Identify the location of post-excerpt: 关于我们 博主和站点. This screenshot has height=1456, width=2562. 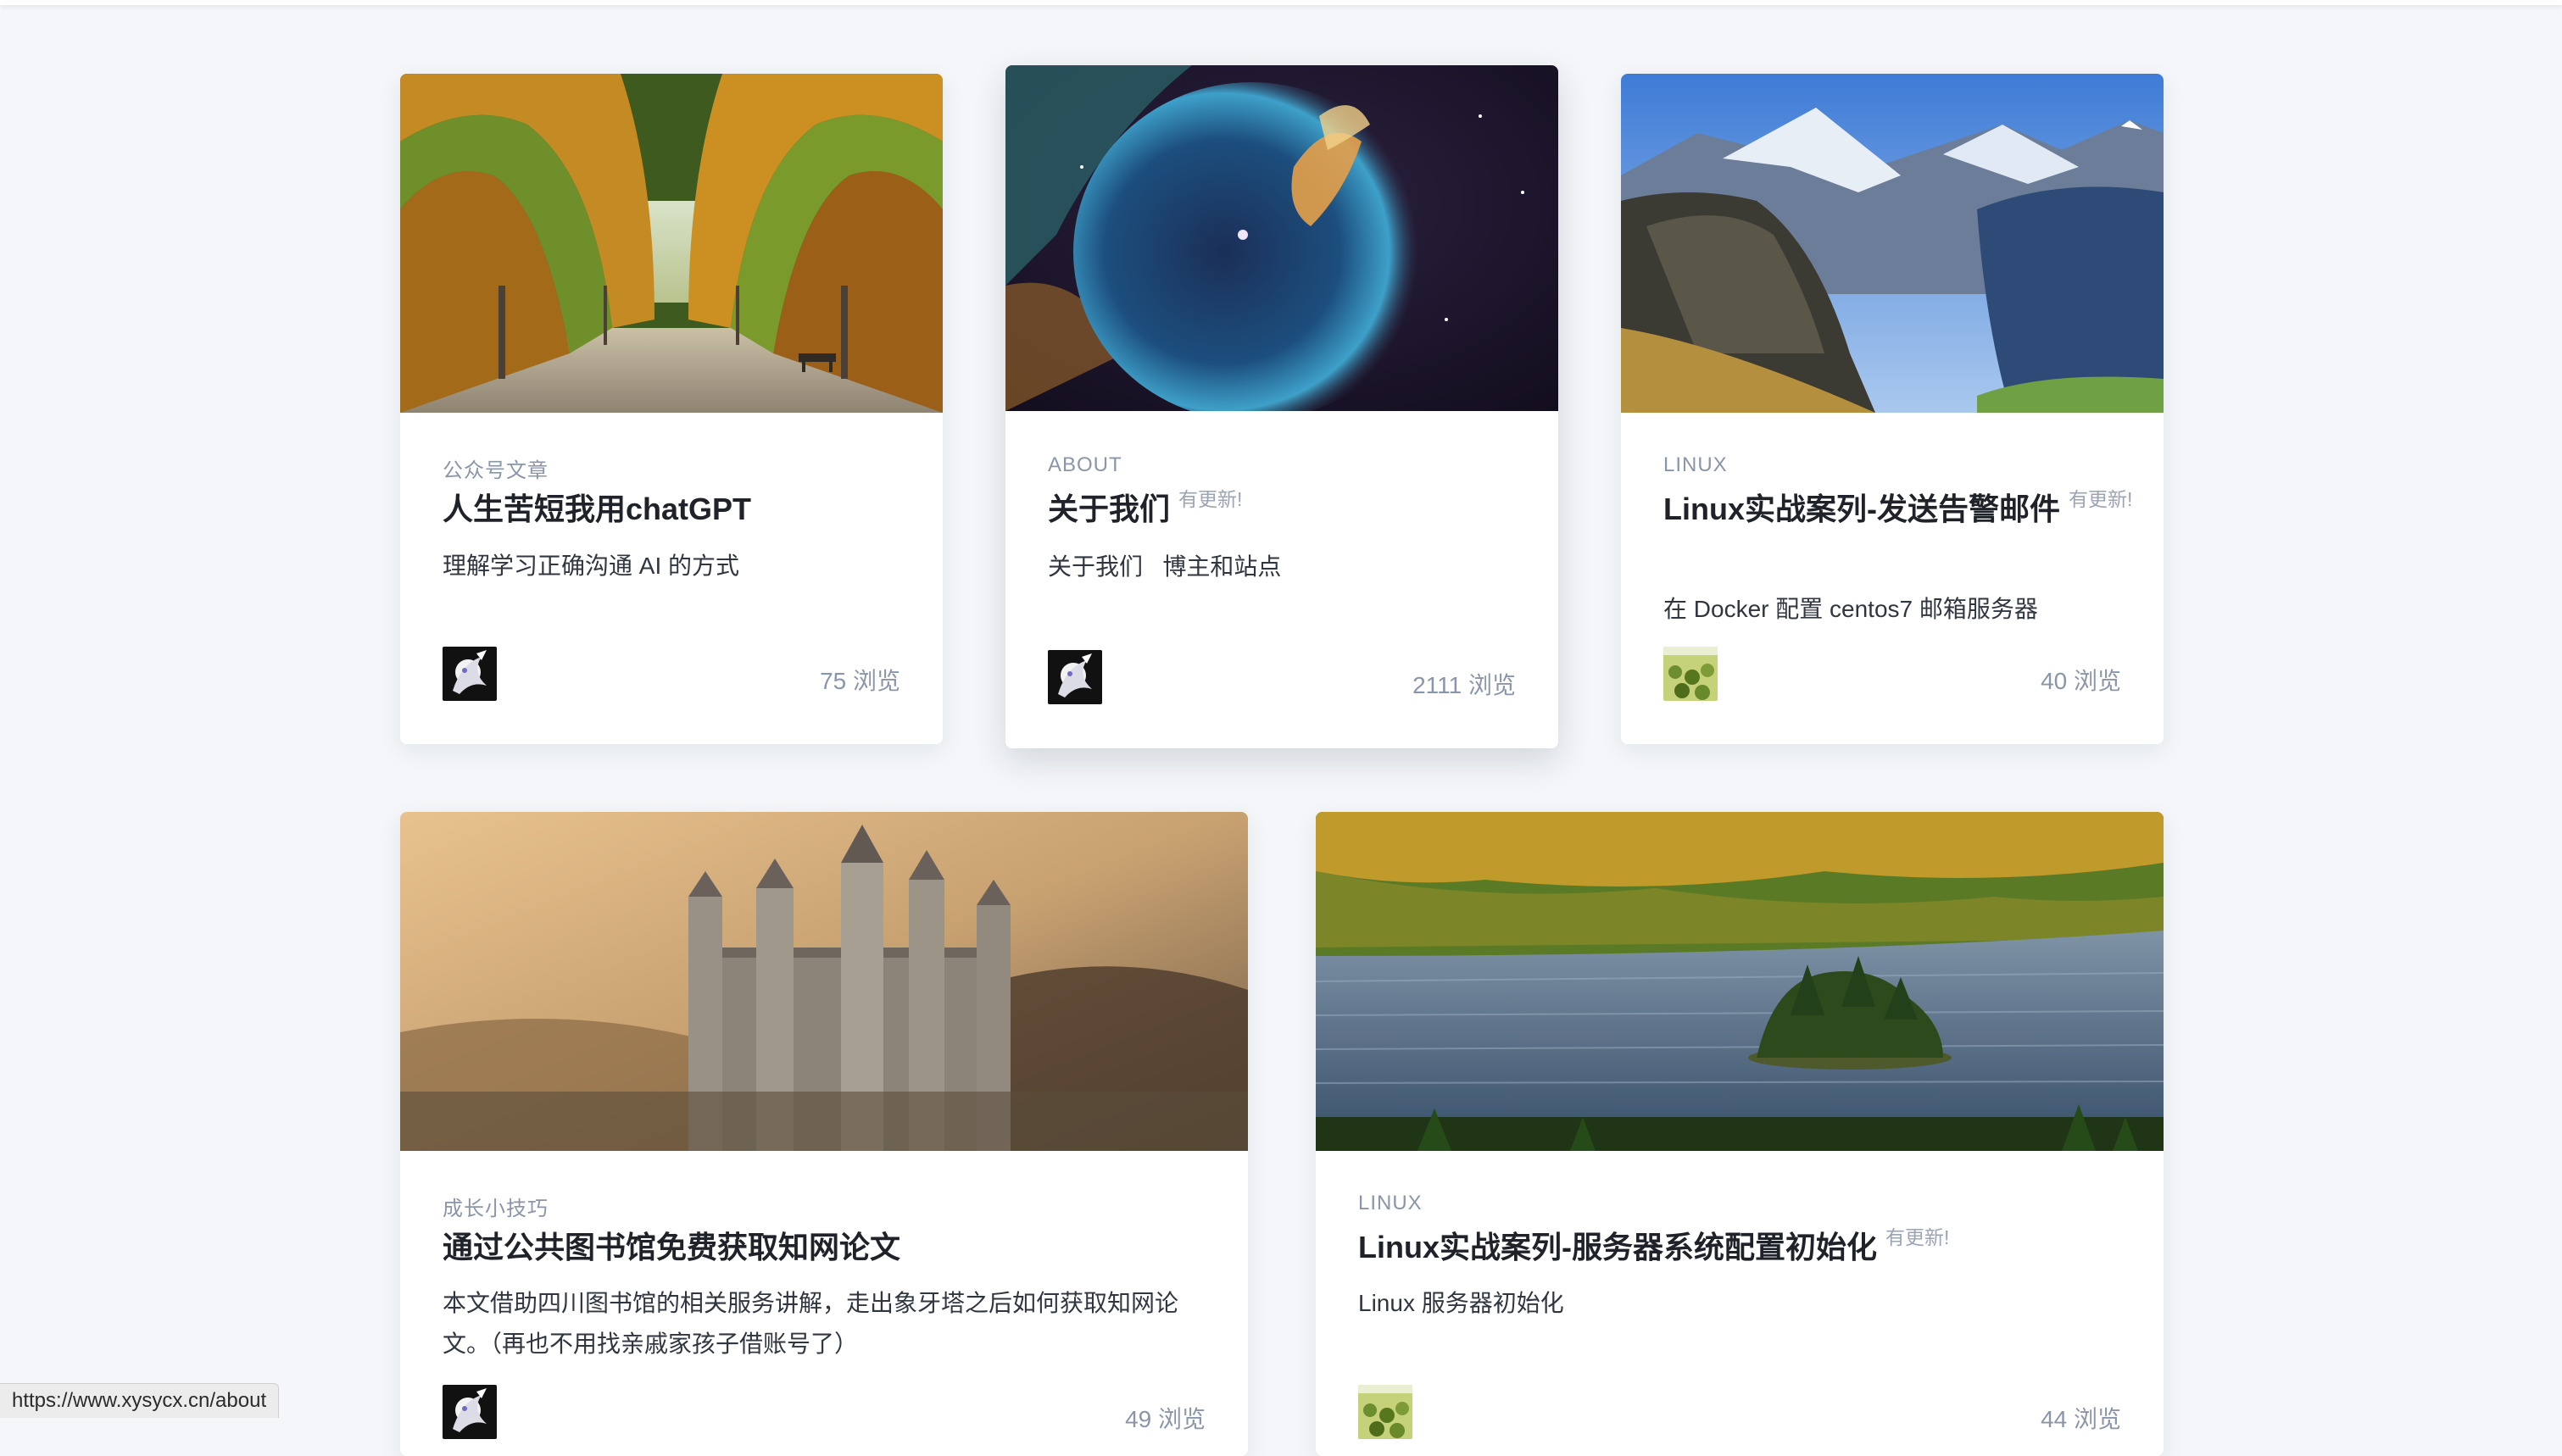
(1165, 566).